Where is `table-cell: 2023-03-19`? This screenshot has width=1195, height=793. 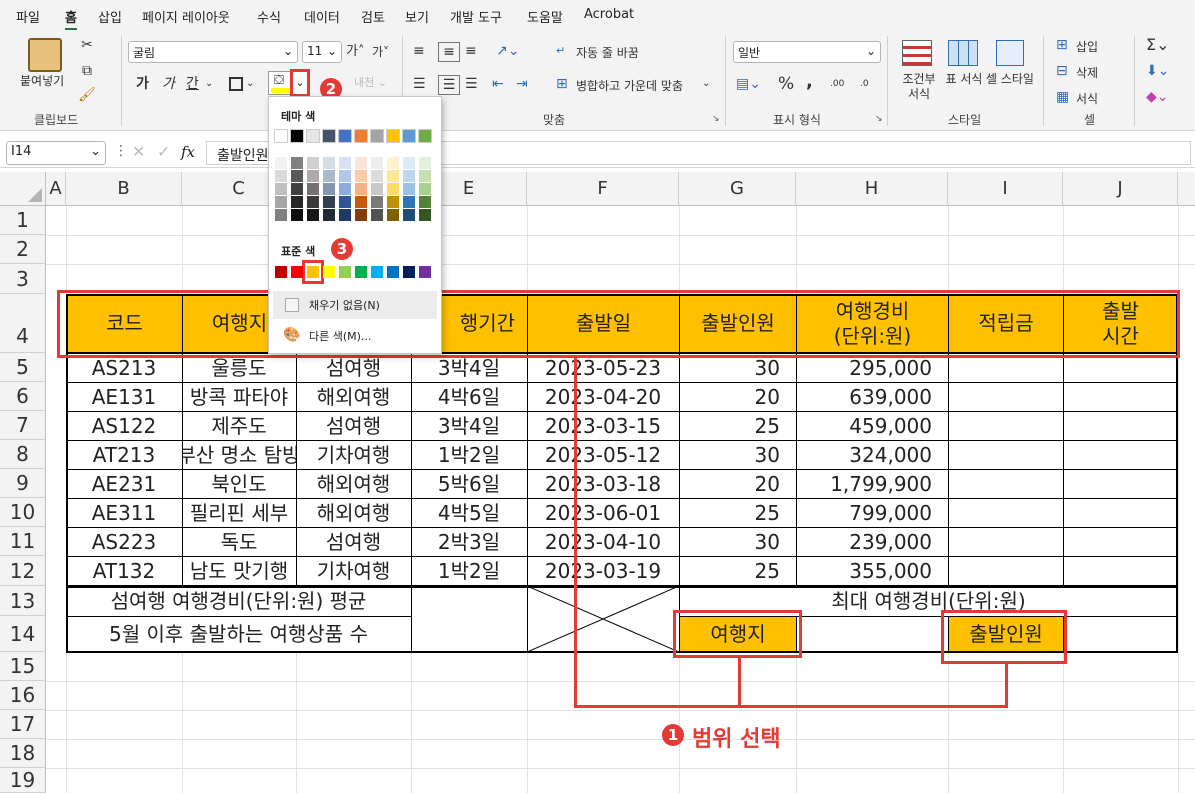 table-cell: 2023-03-19 is located at coordinates (603, 571).